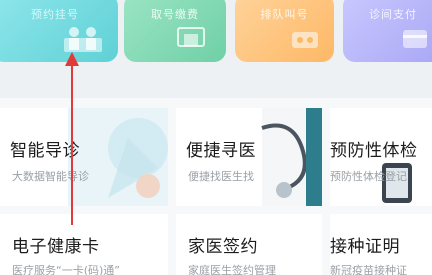  Describe the element at coordinates (59, 31) in the screenshot. I see `quick-action-appointment: 预约挂号` at that location.